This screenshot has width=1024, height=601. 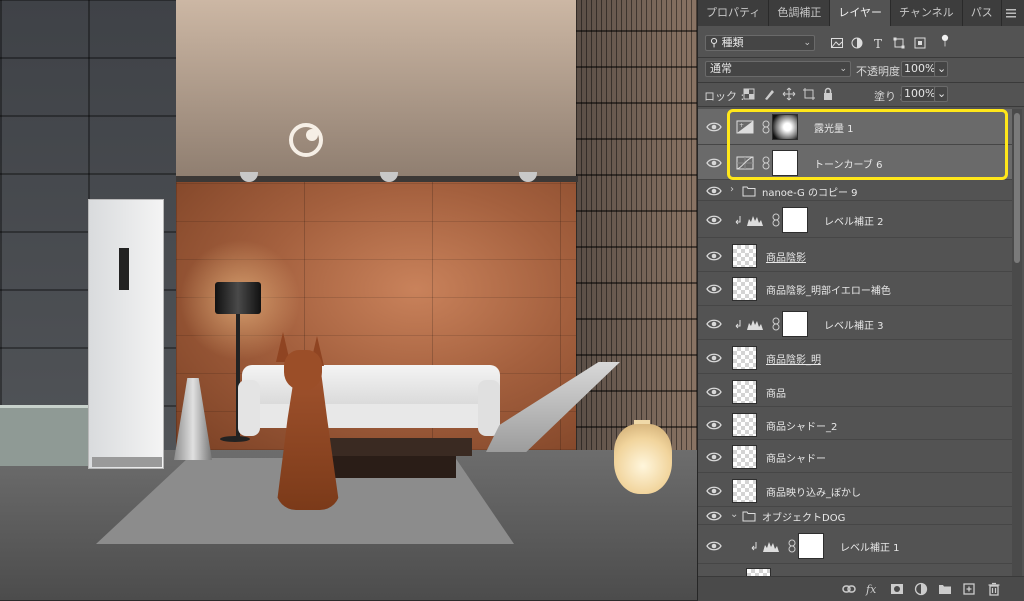 What do you see at coordinates (856, 545) in the screenshot?
I see `layer-row: レベル補正 1` at bounding box center [856, 545].